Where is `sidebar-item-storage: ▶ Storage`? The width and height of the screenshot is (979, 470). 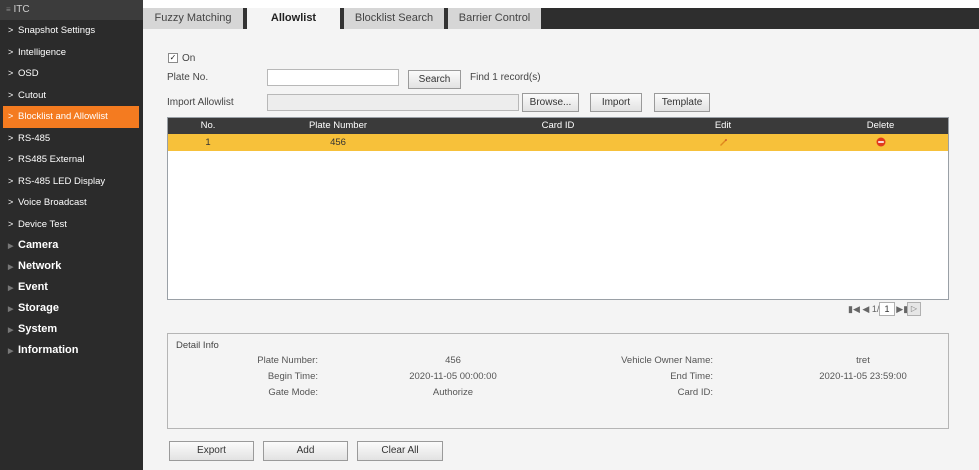
sidebar-item-storage: ▶ Storage is located at coordinates (71, 308).